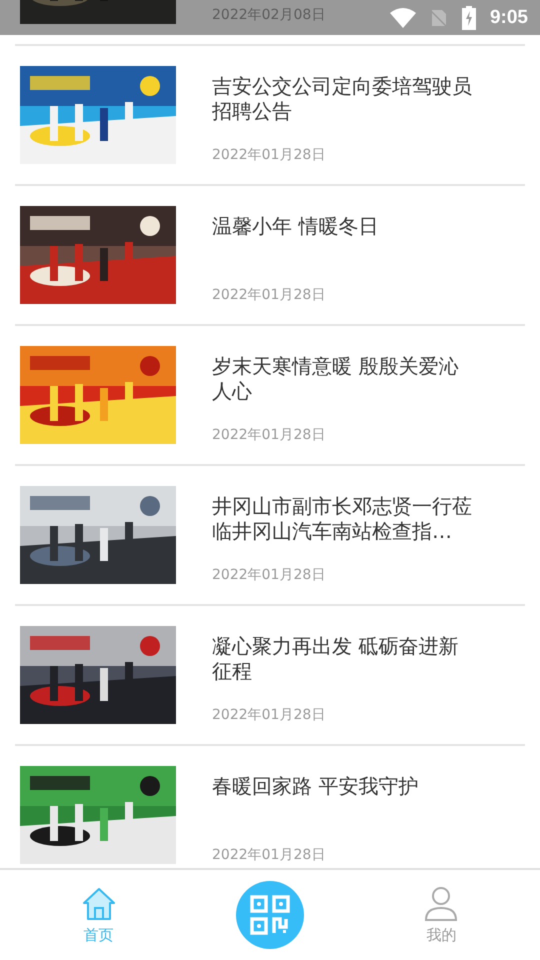 The image size is (540, 960). I want to click on news-title: 春暖回家路 平安我守护, so click(343, 786).